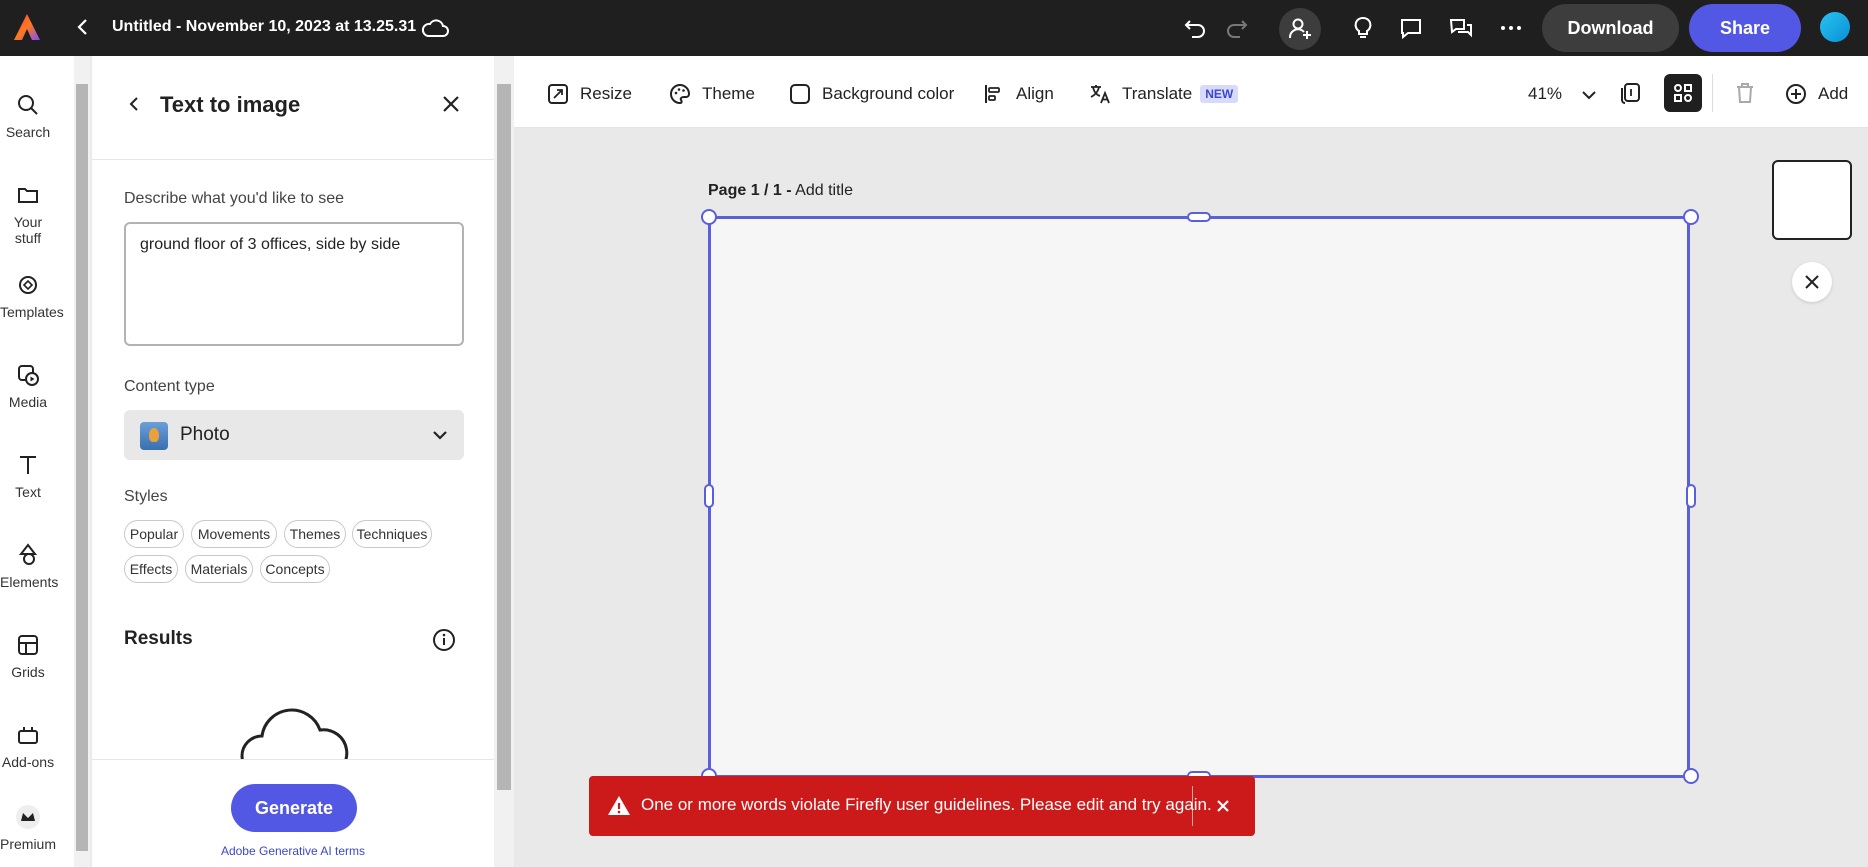 This screenshot has height=867, width=1868. Describe the element at coordinates (27, 27) in the screenshot. I see `adobe-express-logo-icon` at that location.